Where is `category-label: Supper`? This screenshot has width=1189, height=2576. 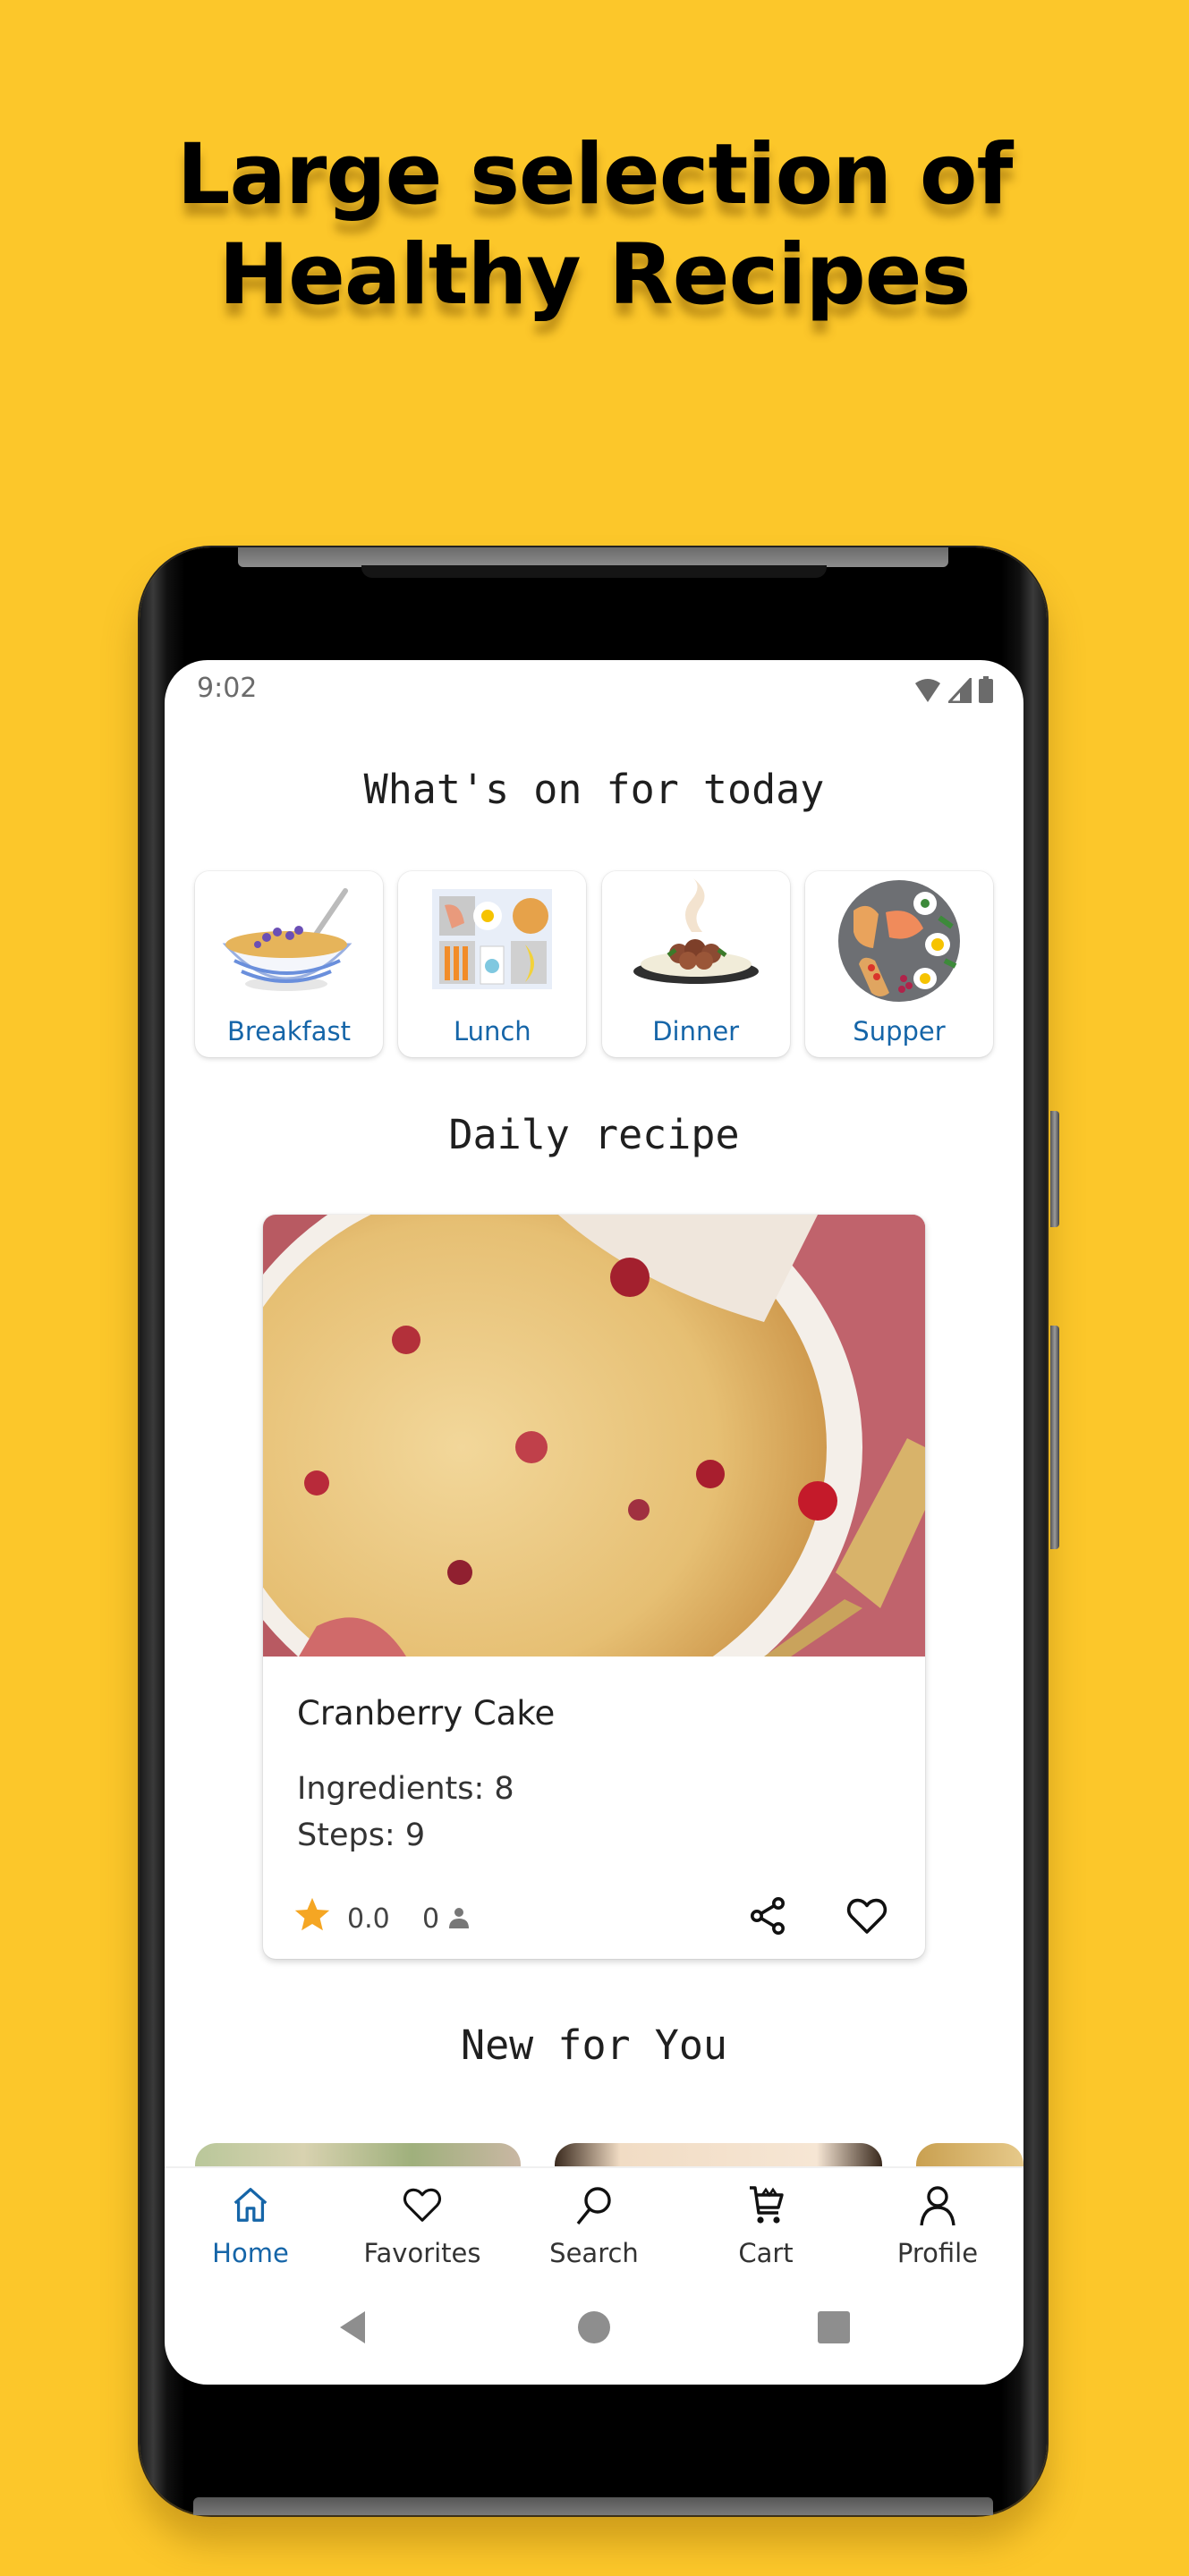 category-label: Supper is located at coordinates (899, 1031).